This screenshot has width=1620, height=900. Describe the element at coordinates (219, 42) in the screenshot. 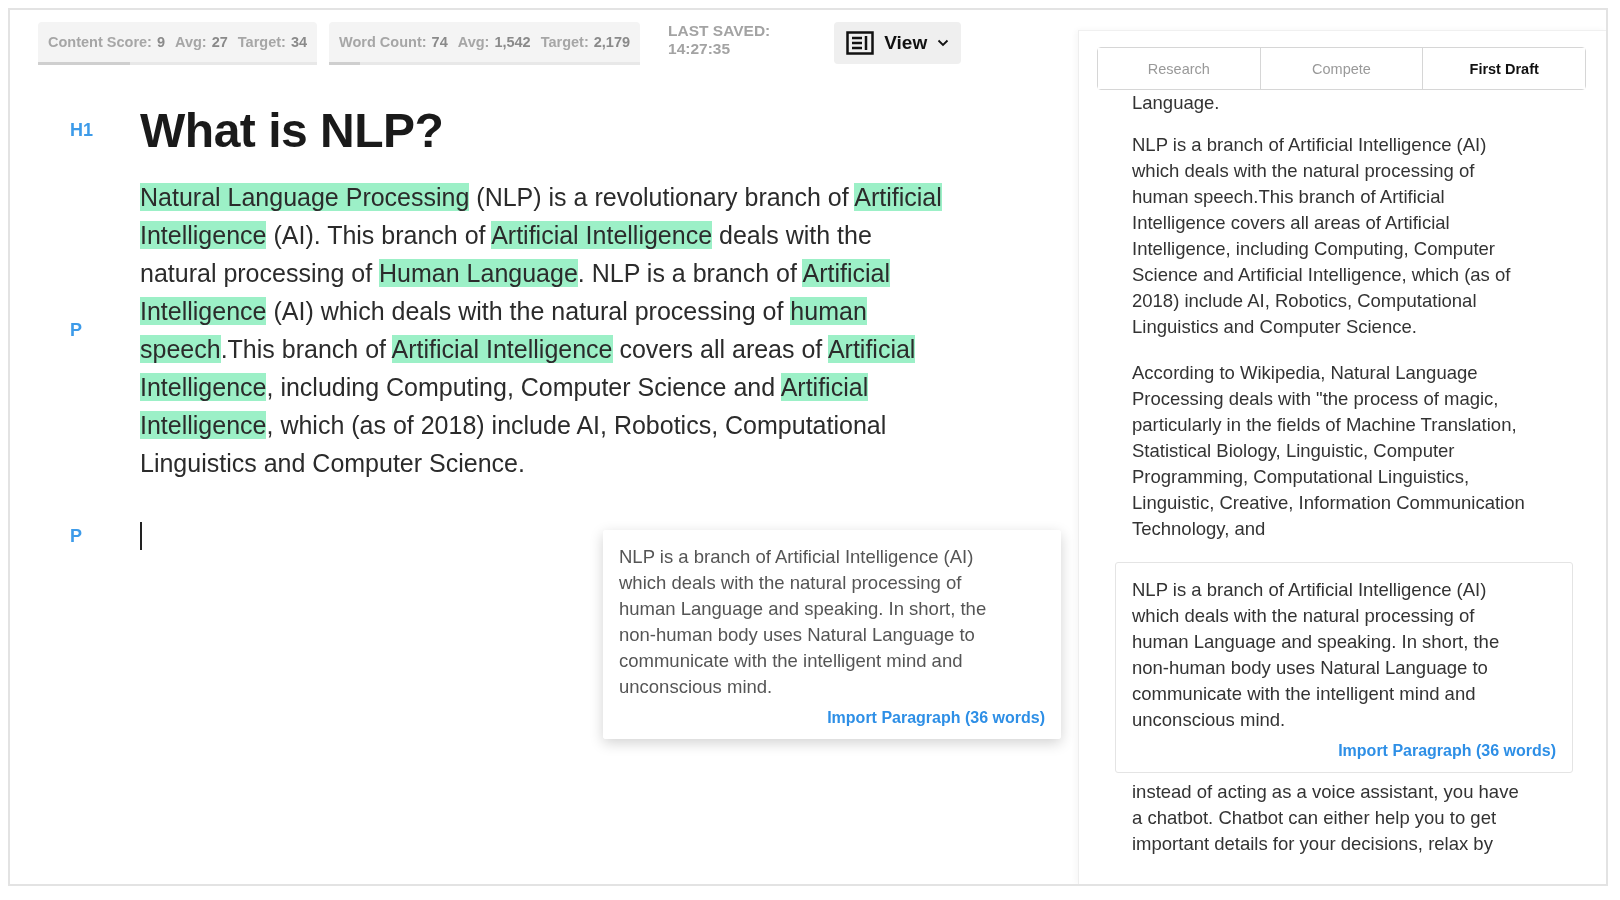

I see `score-value: 27` at that location.